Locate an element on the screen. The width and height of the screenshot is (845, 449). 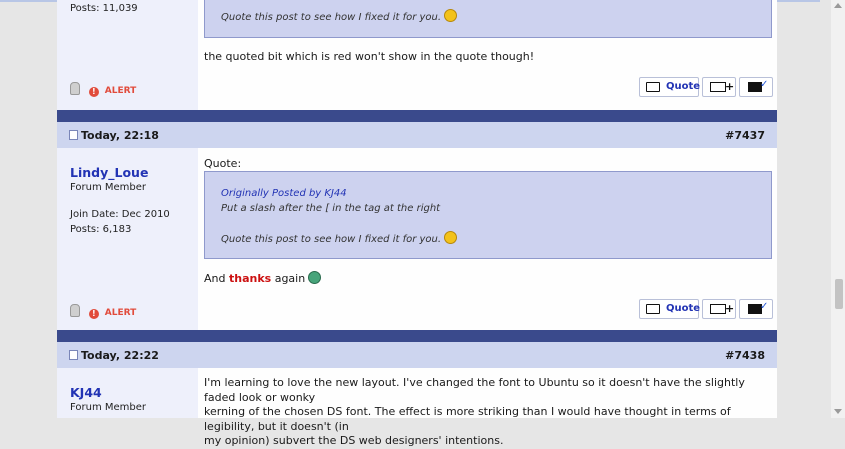
grin-icon is located at coordinates (315, 277).